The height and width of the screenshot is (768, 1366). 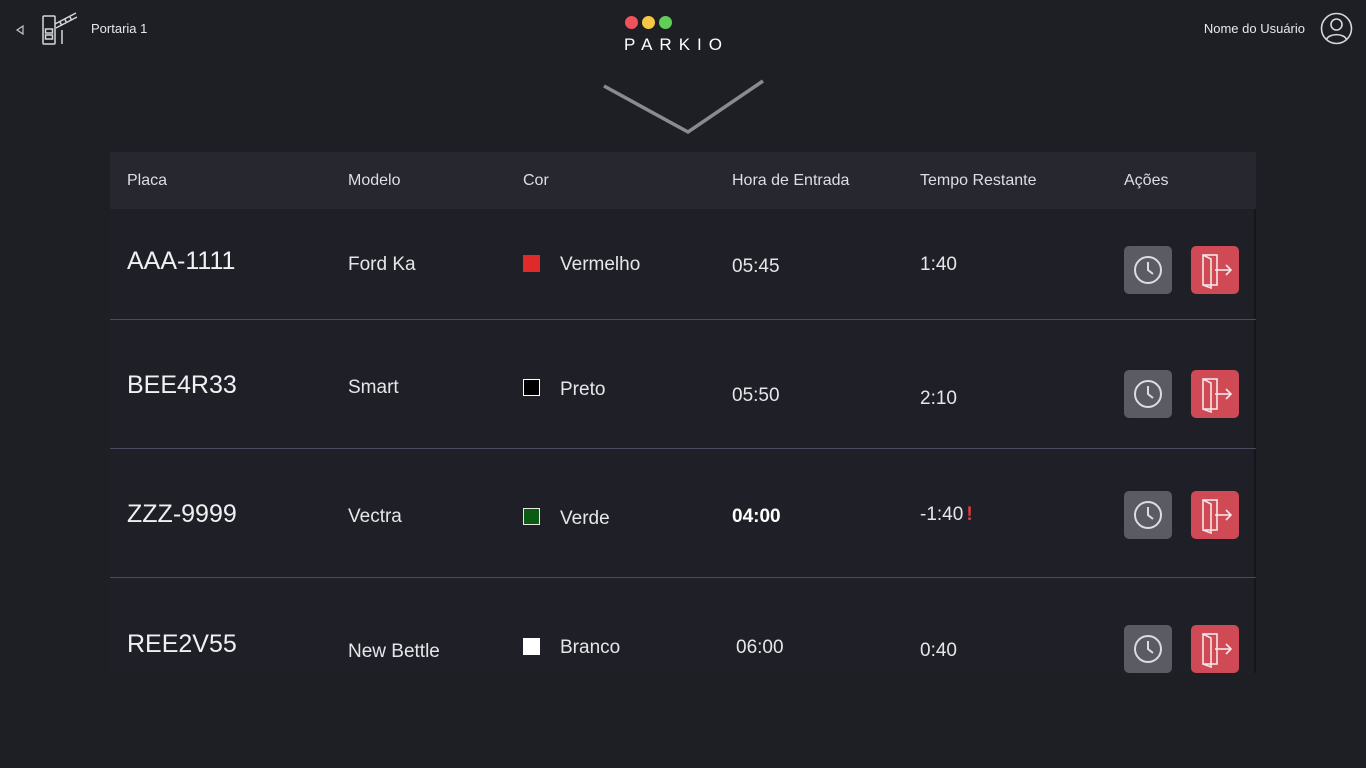 I want to click on color-name: Preto, so click(x=583, y=389).